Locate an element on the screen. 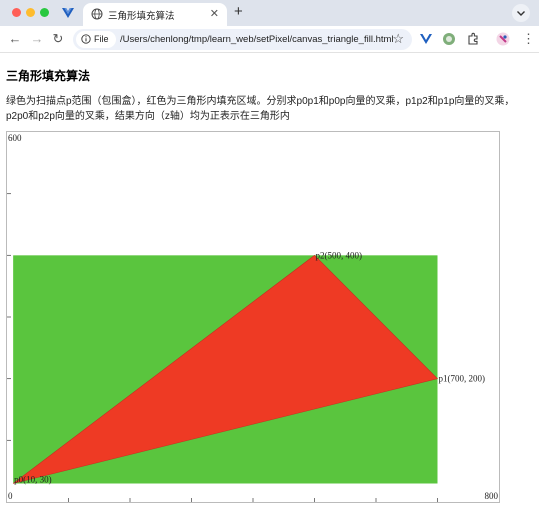  globe-icon is located at coordinates (97, 14).